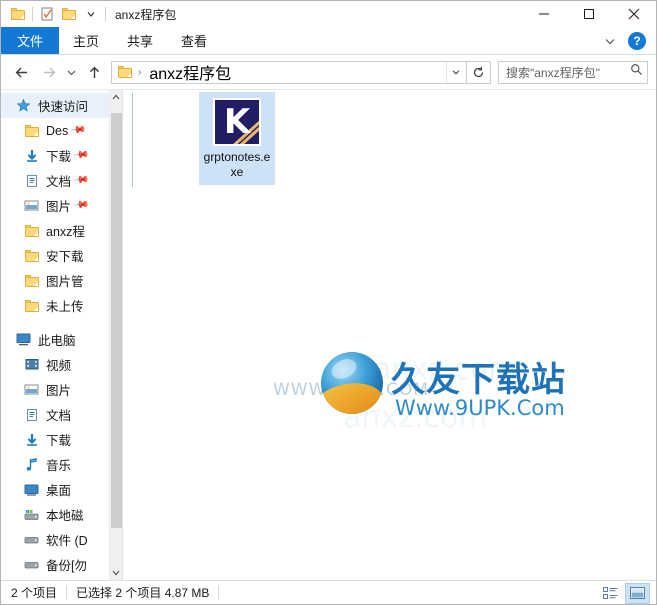 This screenshot has height=605, width=657. I want to click on sidebar-item-quick-access: 快速访问, so click(55, 105).